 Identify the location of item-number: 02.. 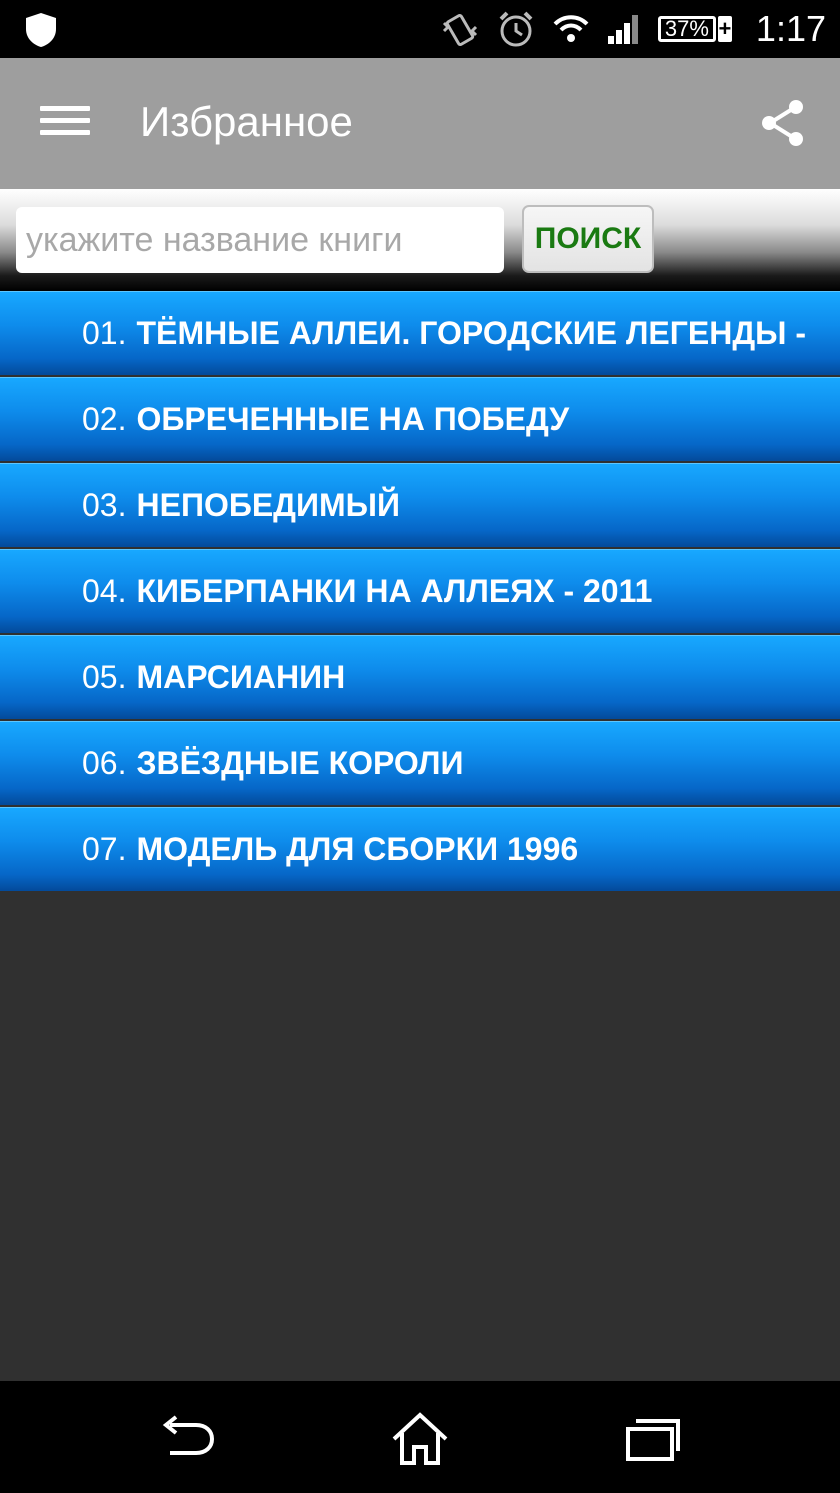
(104, 419).